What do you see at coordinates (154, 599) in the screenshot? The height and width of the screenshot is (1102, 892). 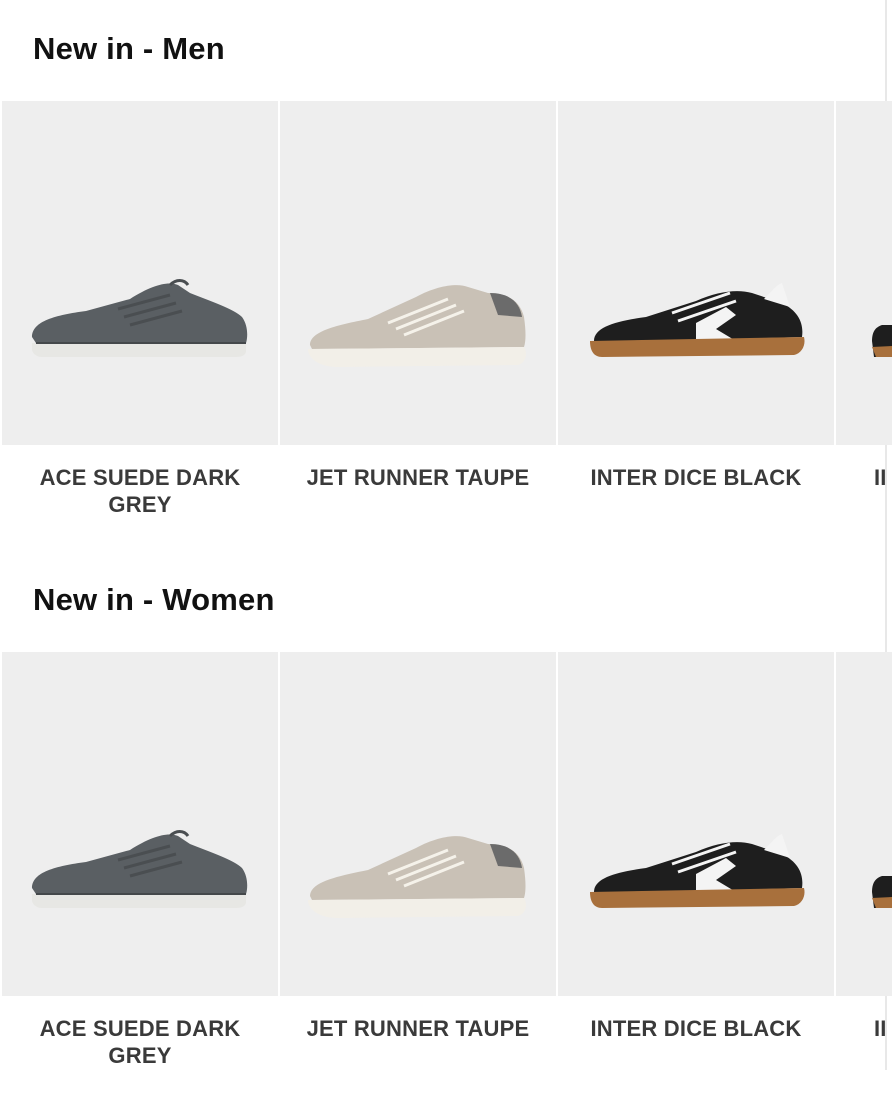 I see `section-title: New in - Women` at bounding box center [154, 599].